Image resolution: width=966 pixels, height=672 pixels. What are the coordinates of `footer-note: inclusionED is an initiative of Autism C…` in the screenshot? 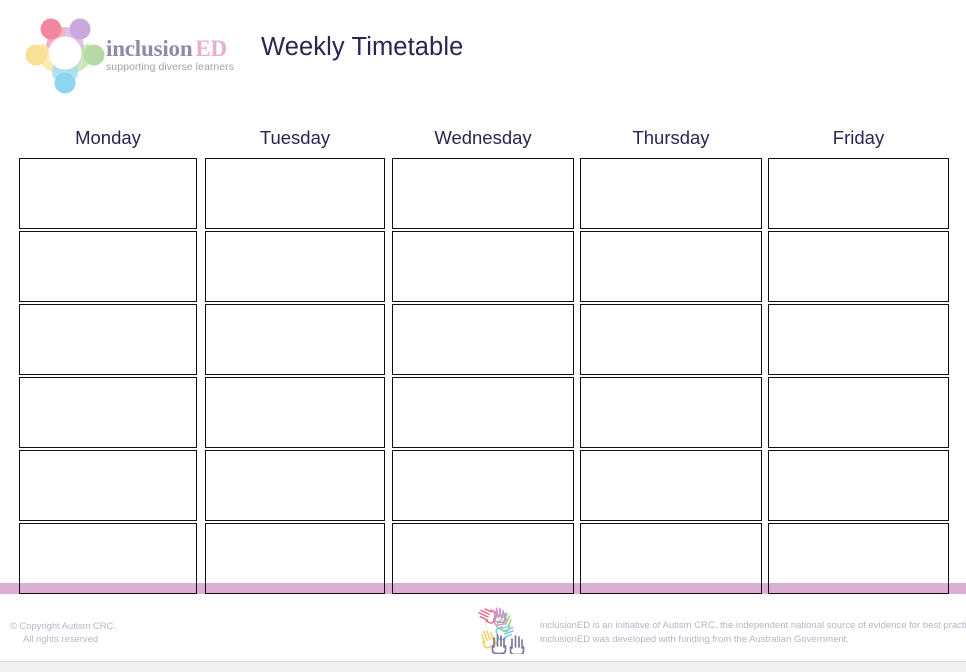 It's located at (753, 632).